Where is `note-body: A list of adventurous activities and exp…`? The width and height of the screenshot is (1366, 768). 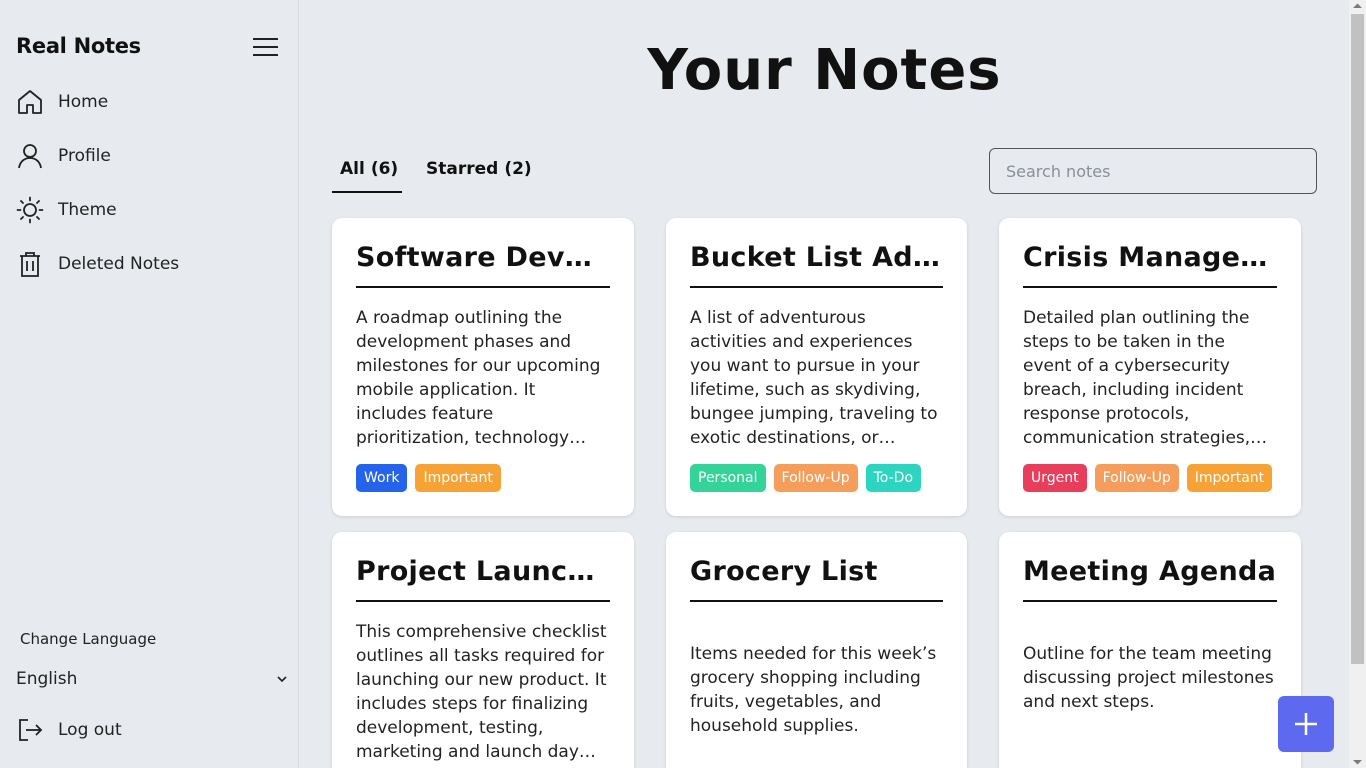 note-body: A list of adventurous activities and exp… is located at coordinates (814, 378).